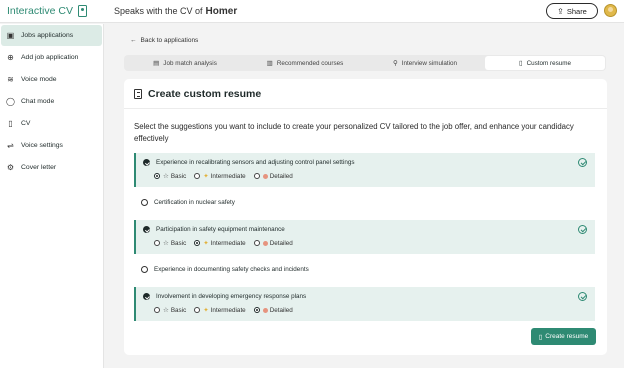 The height and width of the screenshot is (368, 624). I want to click on app-logo-text: Interactive CV, so click(40, 11).